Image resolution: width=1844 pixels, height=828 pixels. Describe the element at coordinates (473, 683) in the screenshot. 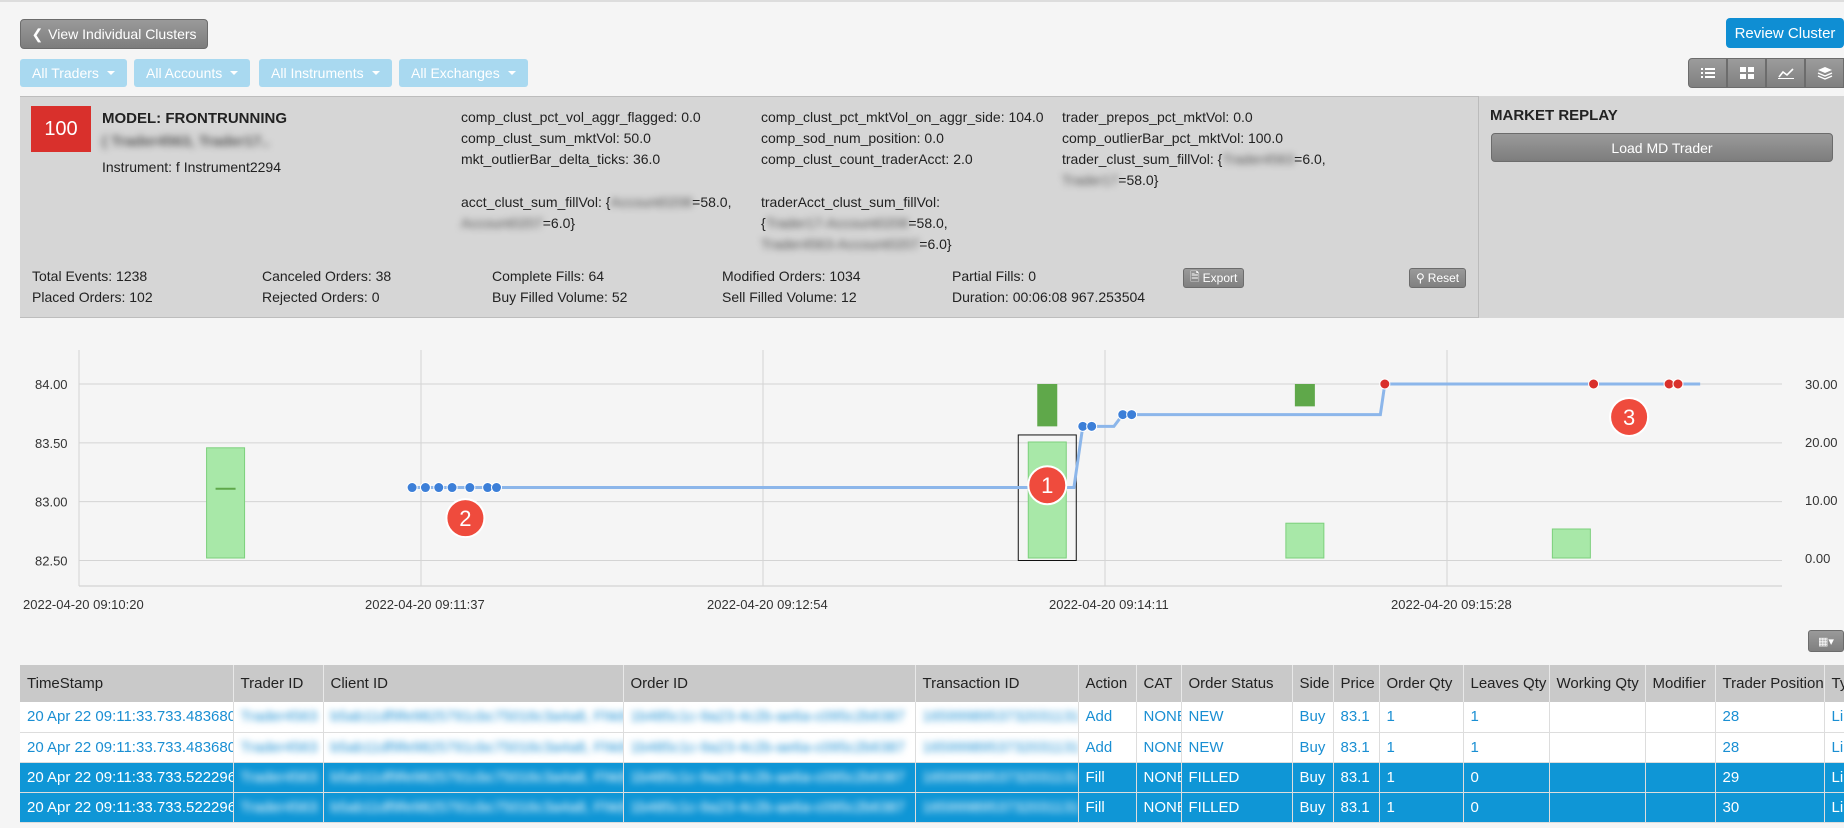

I see `column-header: Client ID` at that location.